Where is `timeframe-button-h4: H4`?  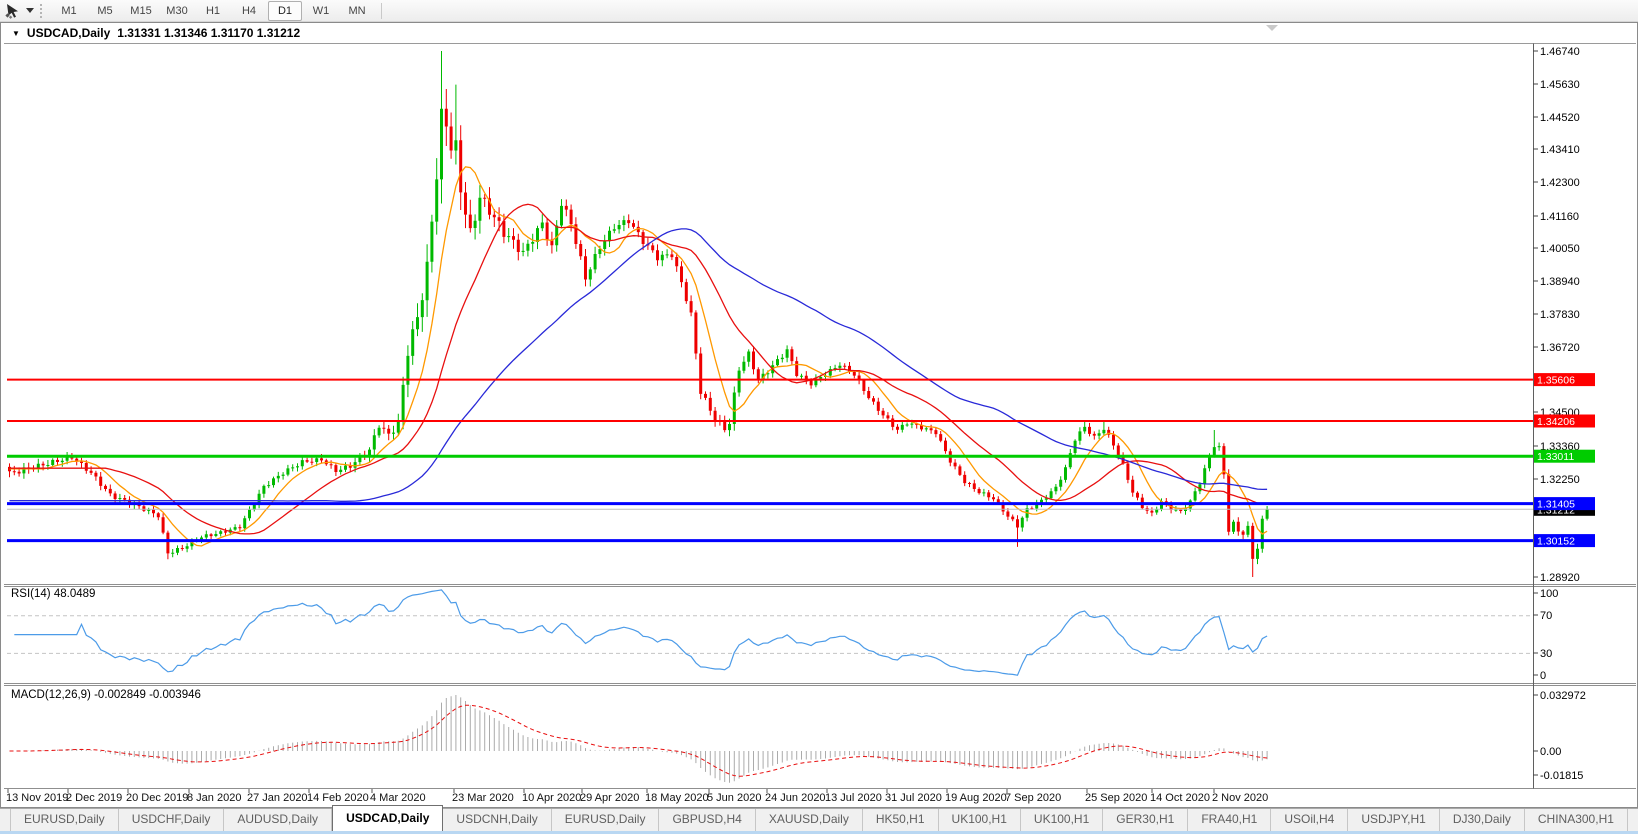
timeframe-button-h4: H4 is located at coordinates (249, 11).